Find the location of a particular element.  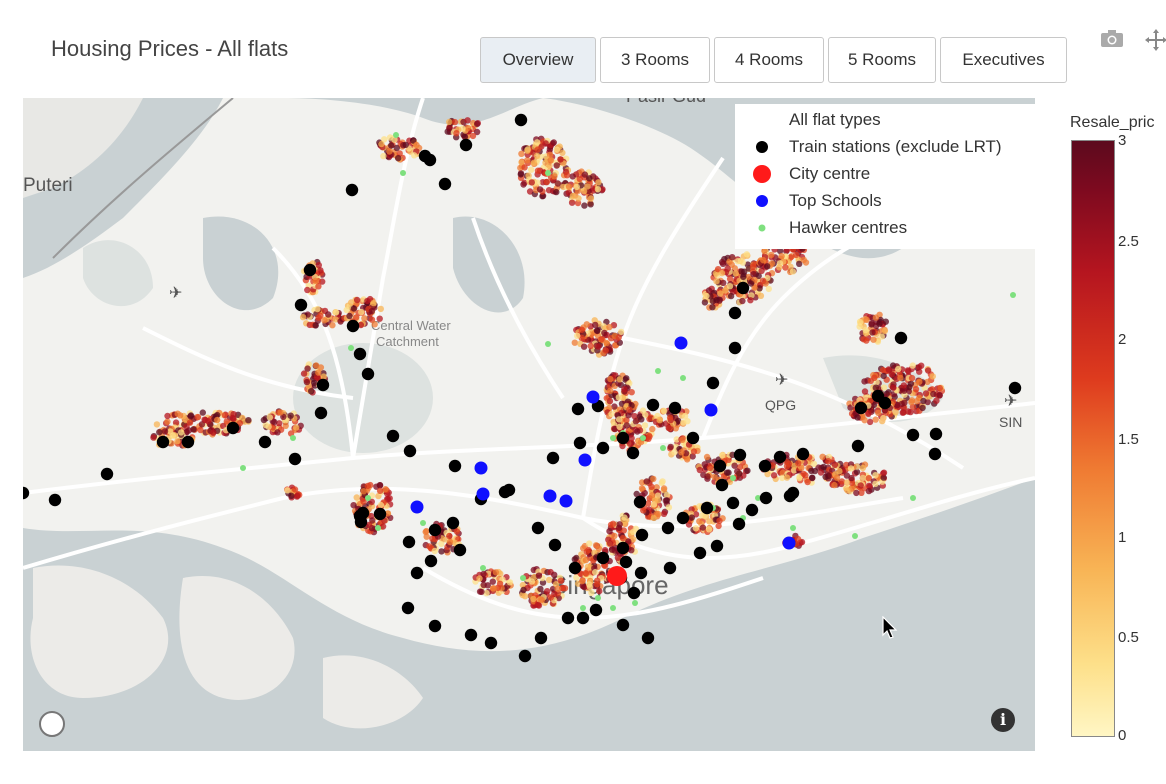

colorbar-tick: 3 is located at coordinates (1122, 140).